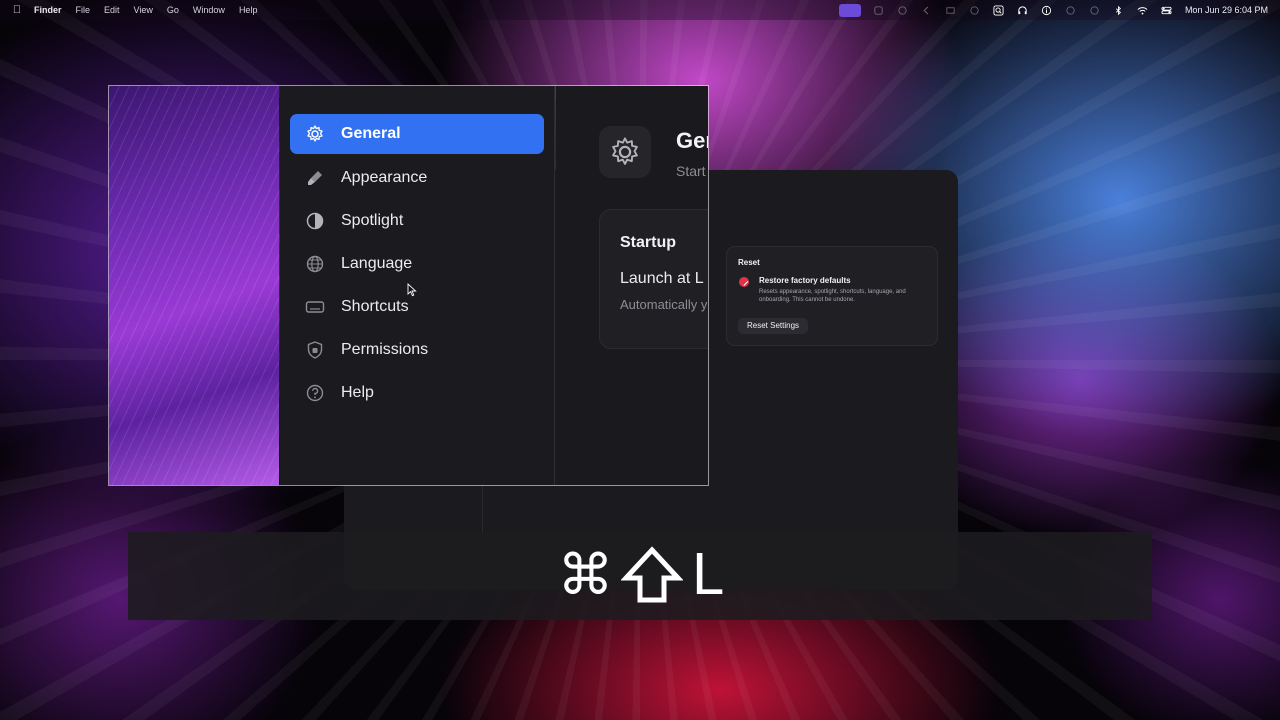 This screenshot has width=1280, height=720. I want to click on control-center-icon, so click(1167, 10).